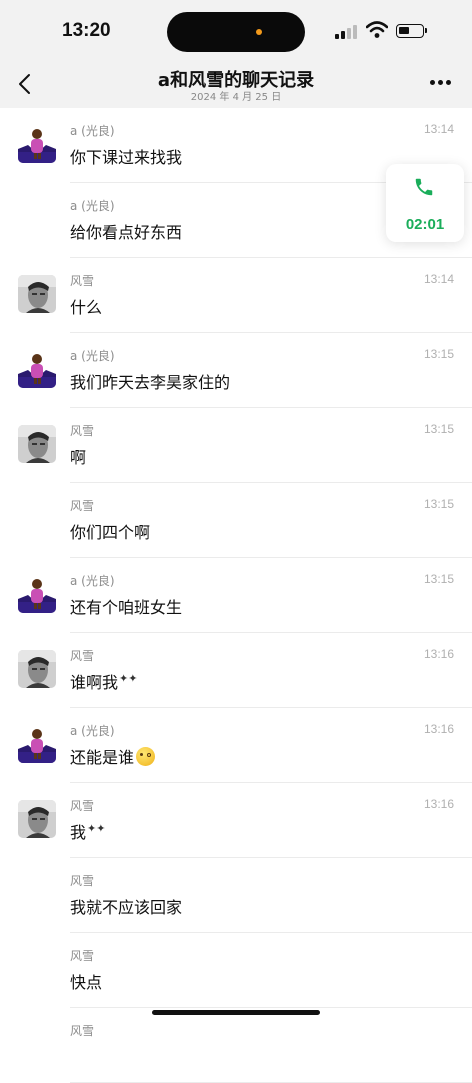 The height and width of the screenshot is (1083, 472). What do you see at coordinates (236, 295) in the screenshot?
I see `message-row: 风雪 13:14 什么` at bounding box center [236, 295].